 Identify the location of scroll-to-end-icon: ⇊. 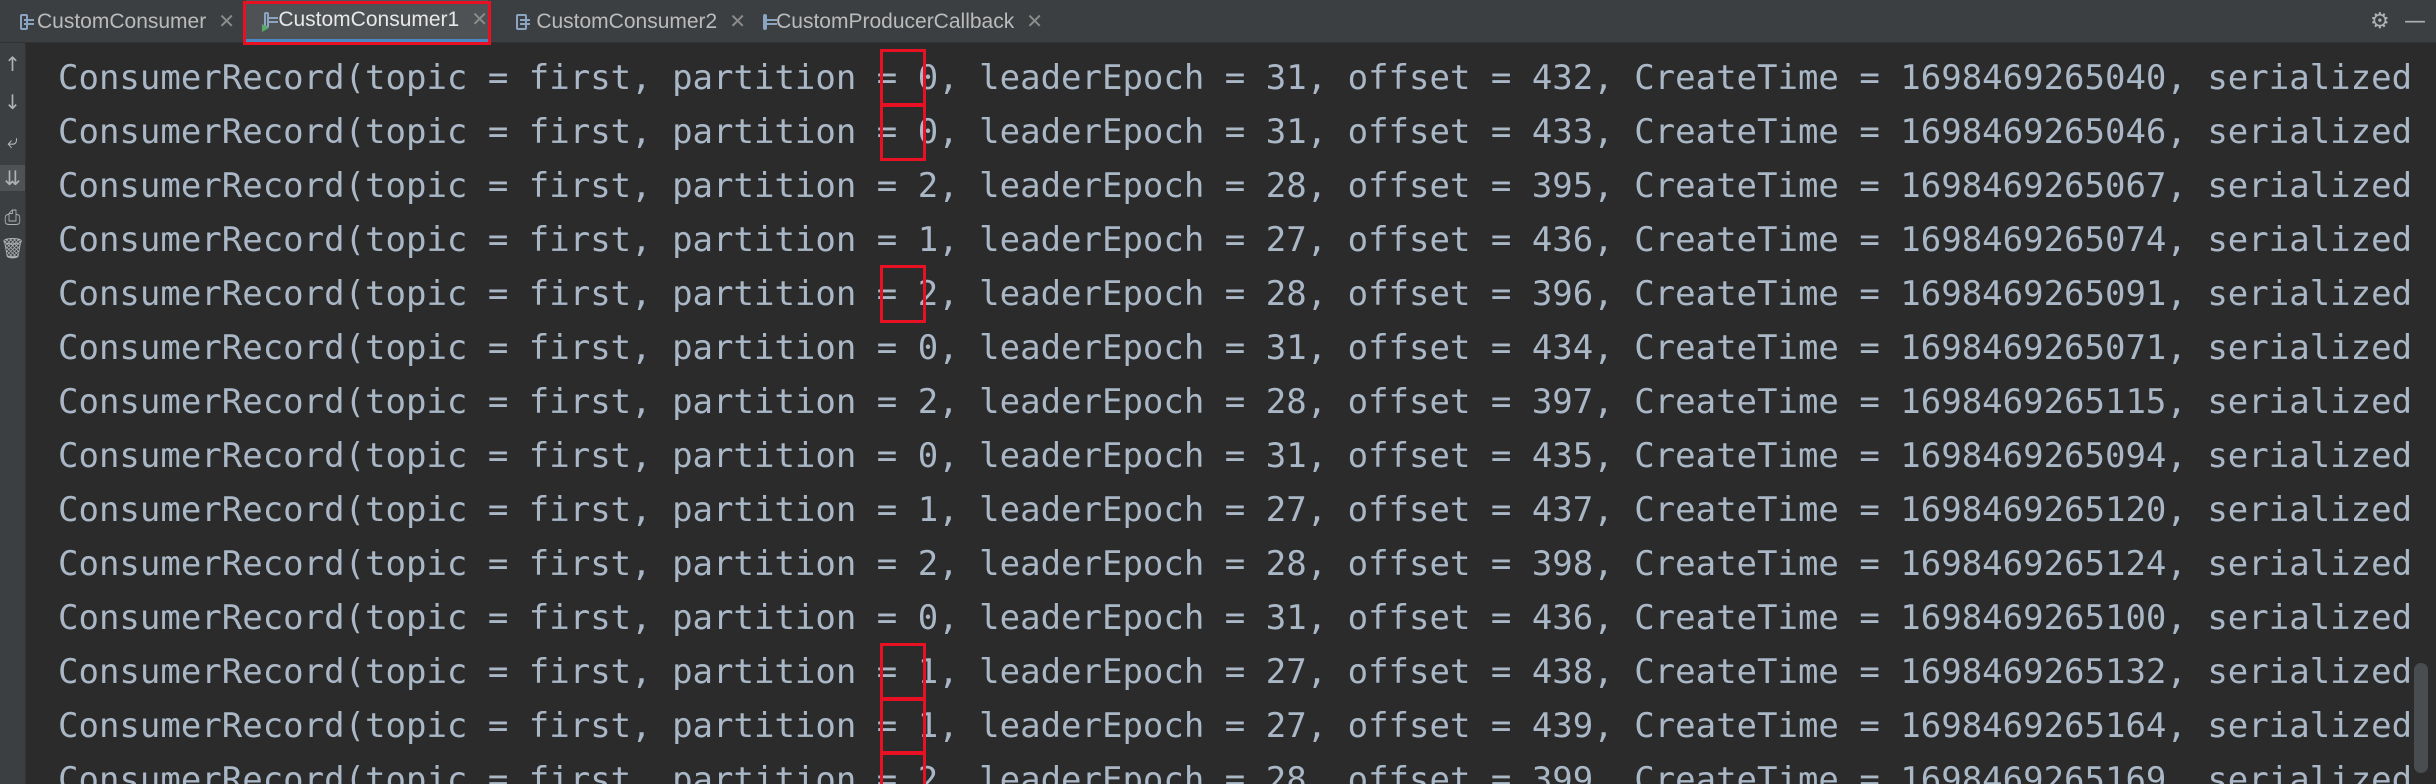
(12, 178).